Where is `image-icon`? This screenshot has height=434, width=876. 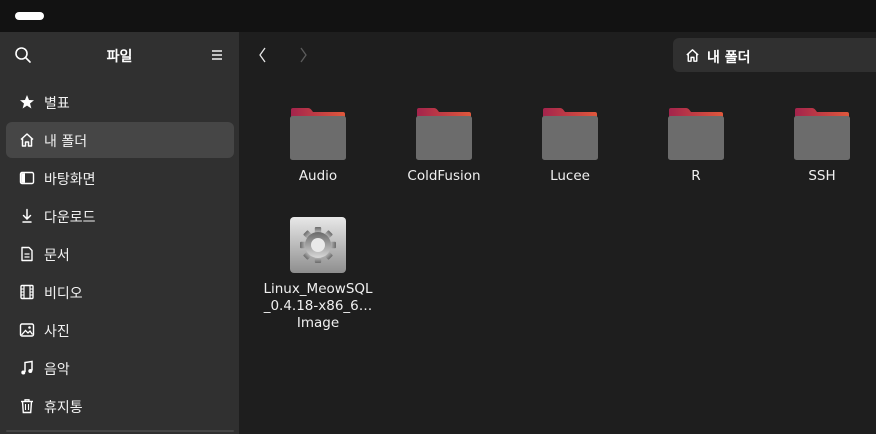 image-icon is located at coordinates (27, 330).